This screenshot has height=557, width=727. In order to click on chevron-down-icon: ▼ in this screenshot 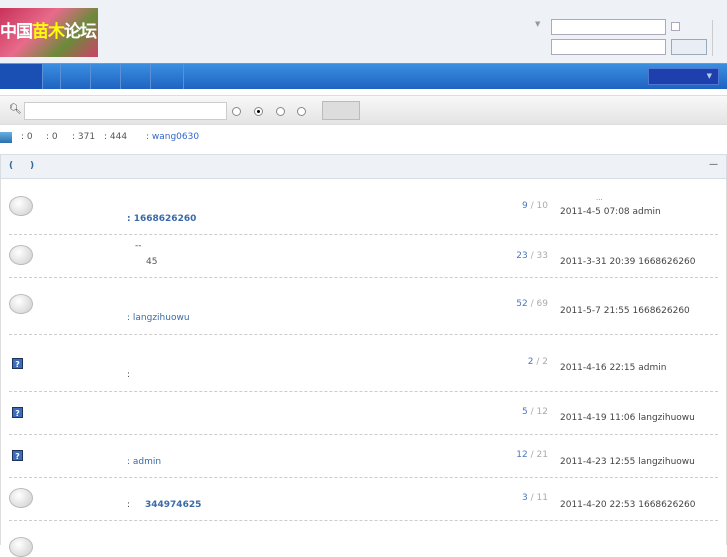, I will do `click(709, 76)`.